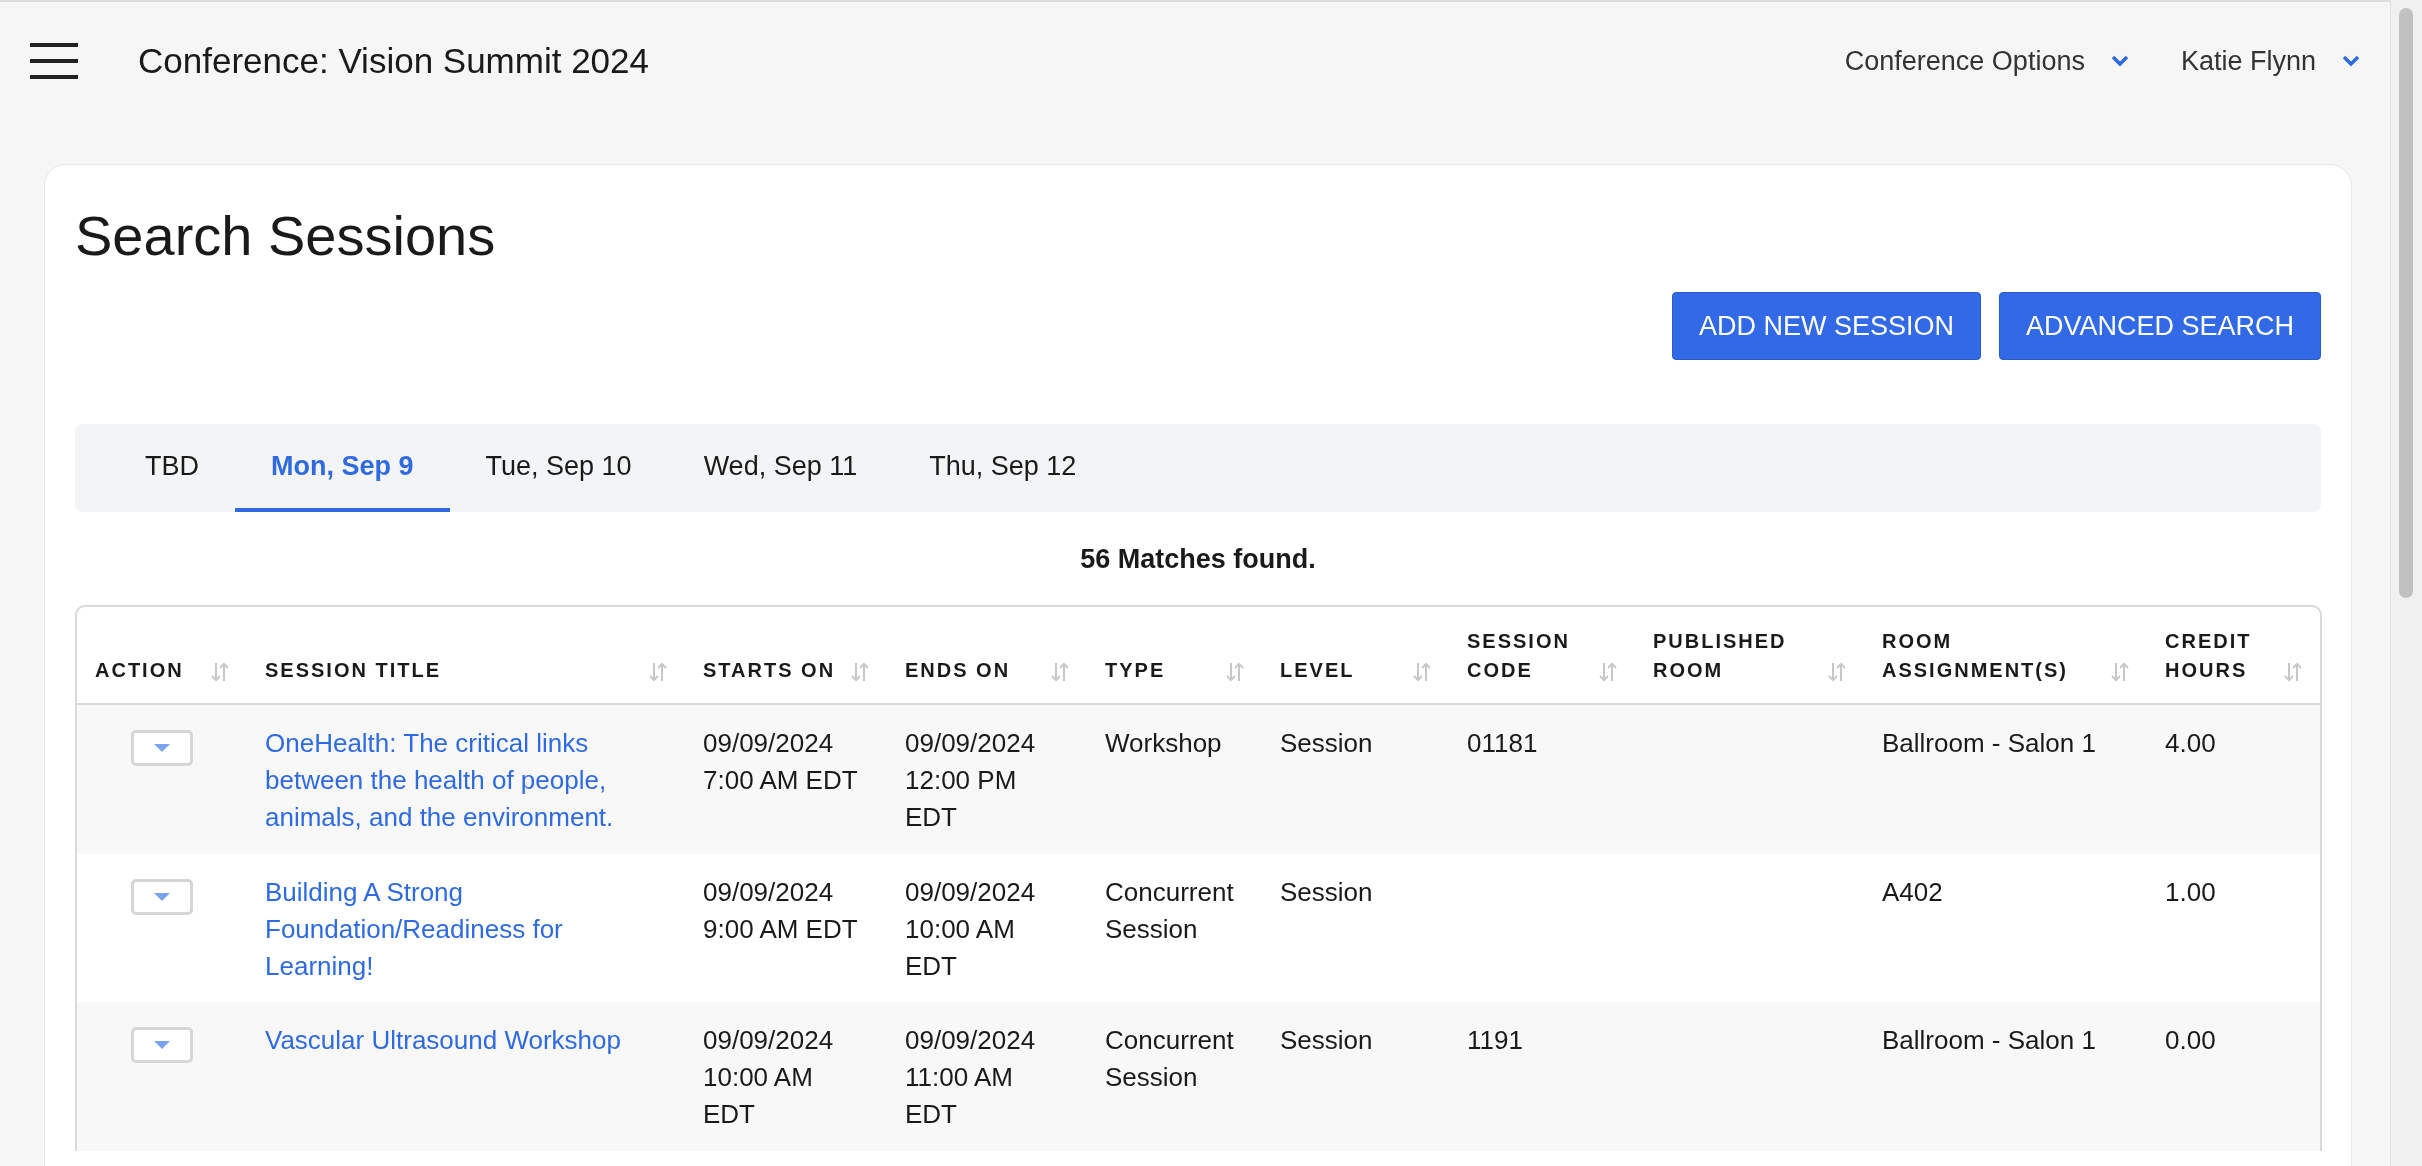 This screenshot has height=1166, width=2422. I want to click on table-cell: 09/09/2024 12:00 PM EDT, so click(970, 780).